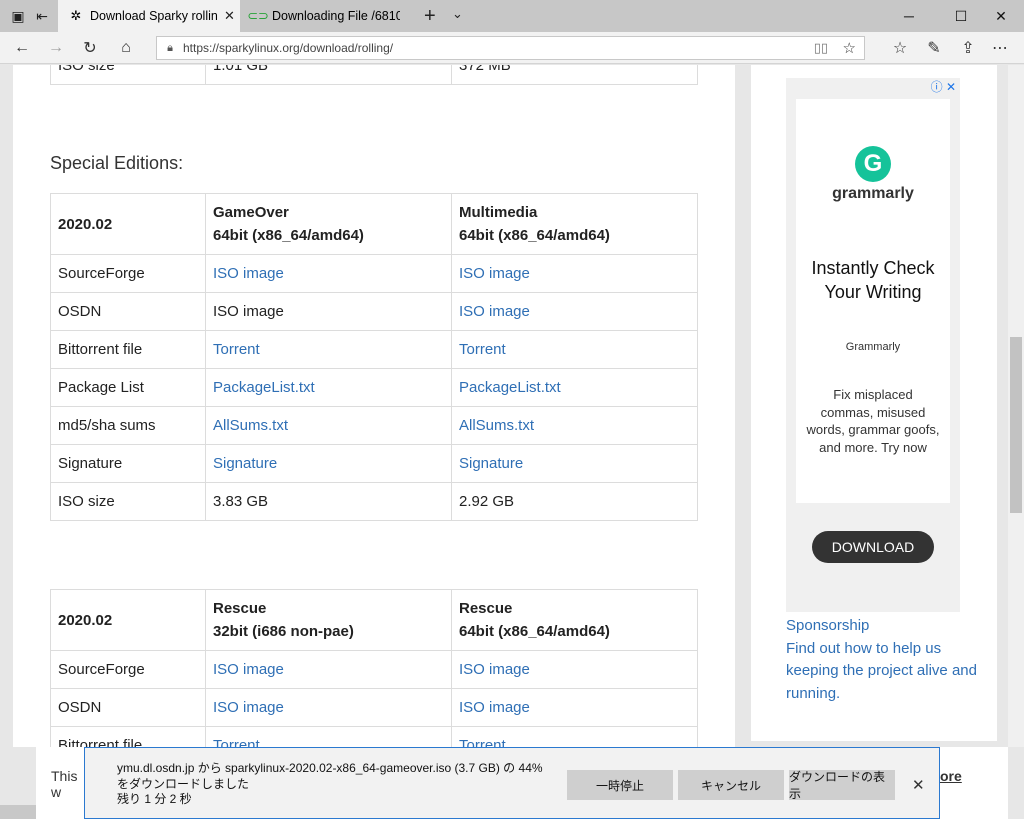 The width and height of the screenshot is (1024, 819). What do you see at coordinates (620, 785) in the screenshot?
I see `pause-button: 一時停止` at bounding box center [620, 785].